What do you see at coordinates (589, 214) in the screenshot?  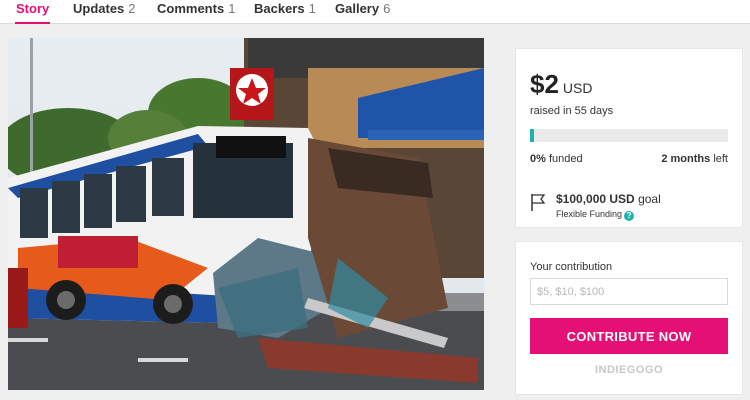 I see `funding-type-label: Flexible Funding` at bounding box center [589, 214].